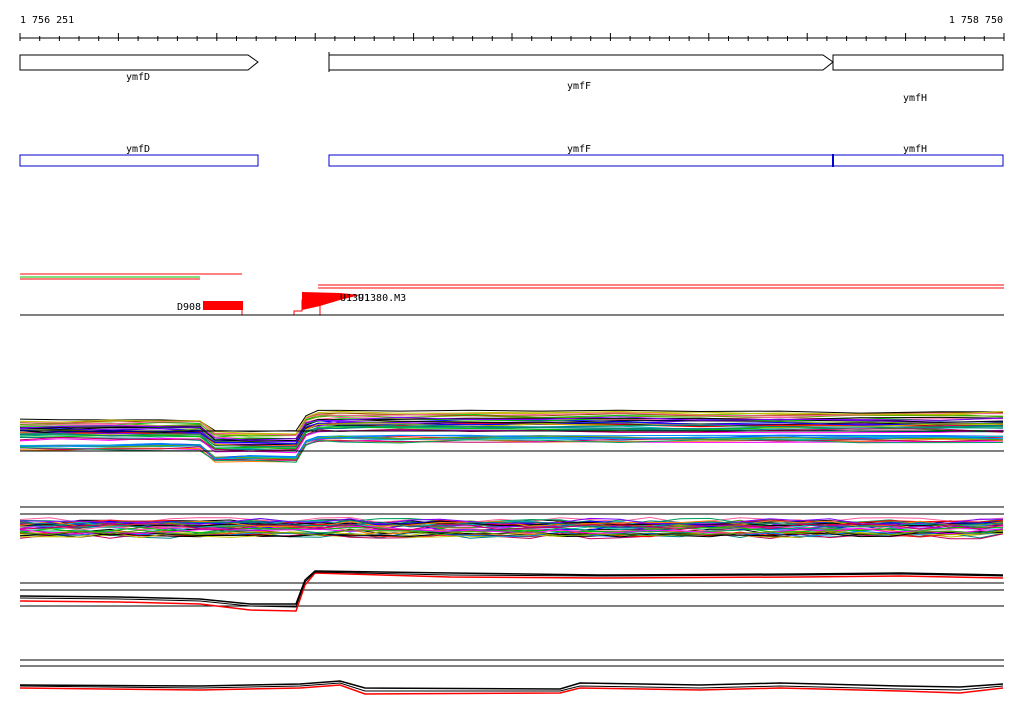 The image size is (1024, 714). What do you see at coordinates (581, 160) in the screenshot?
I see `cds-box-ymfF` at bounding box center [581, 160].